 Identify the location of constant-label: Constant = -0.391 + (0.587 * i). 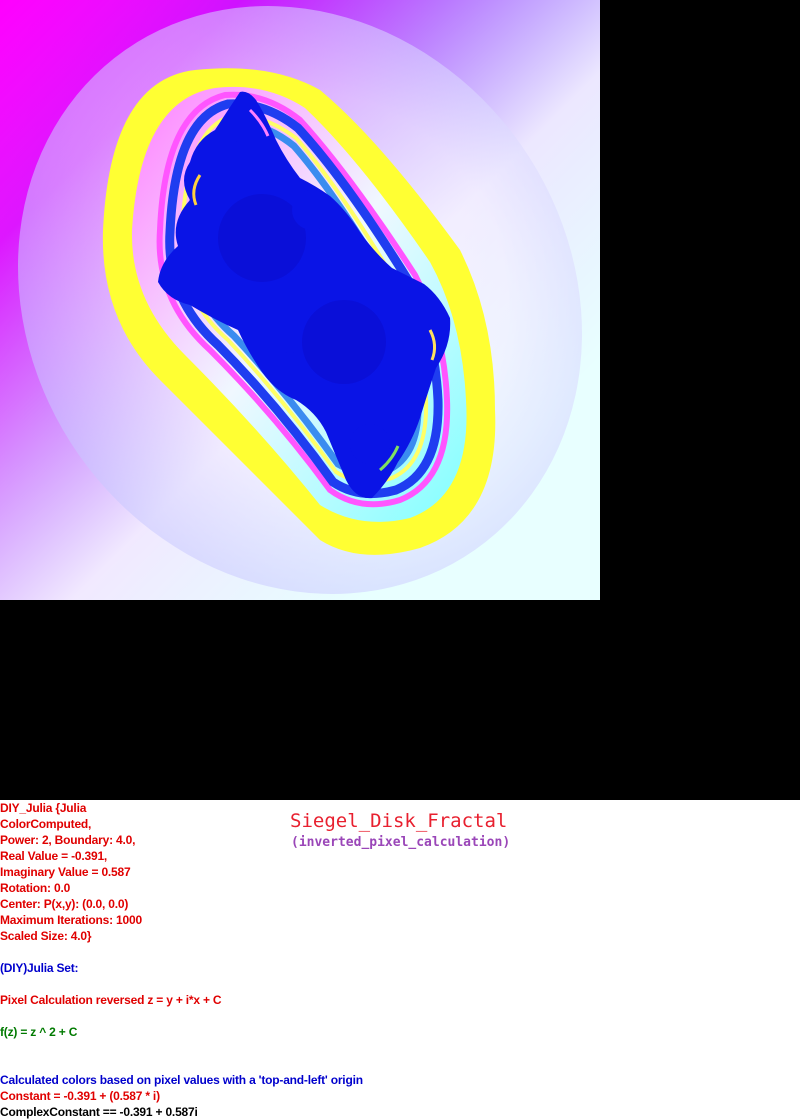
(80, 1096).